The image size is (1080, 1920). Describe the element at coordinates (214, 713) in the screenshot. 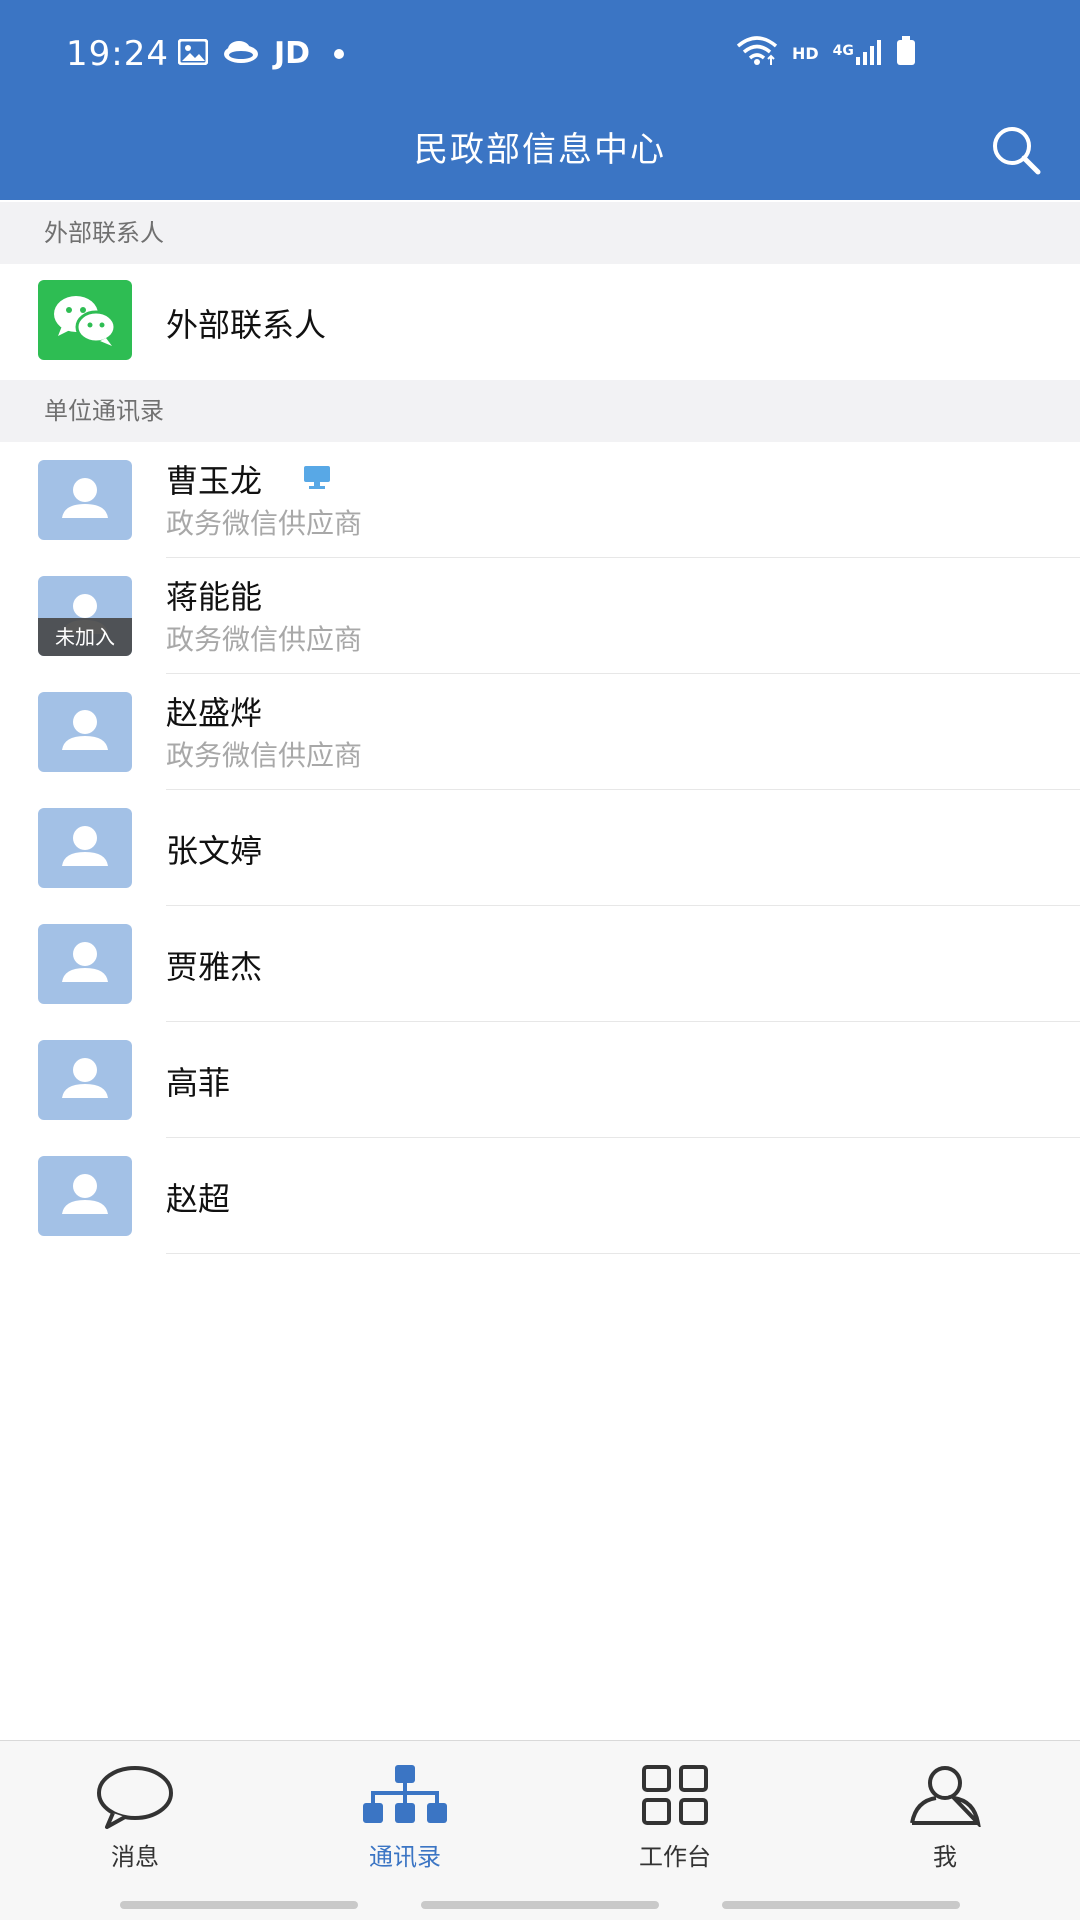

I see `contact-name: 赵盛烨` at that location.